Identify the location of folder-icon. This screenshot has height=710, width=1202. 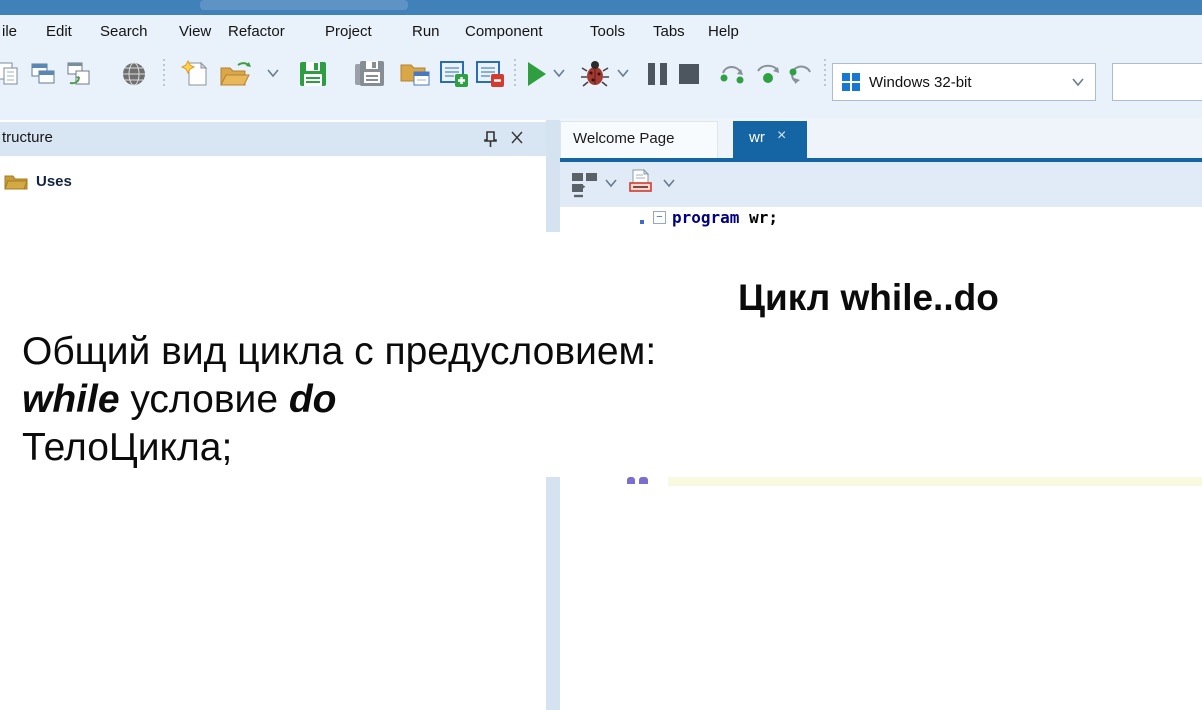
(16, 181).